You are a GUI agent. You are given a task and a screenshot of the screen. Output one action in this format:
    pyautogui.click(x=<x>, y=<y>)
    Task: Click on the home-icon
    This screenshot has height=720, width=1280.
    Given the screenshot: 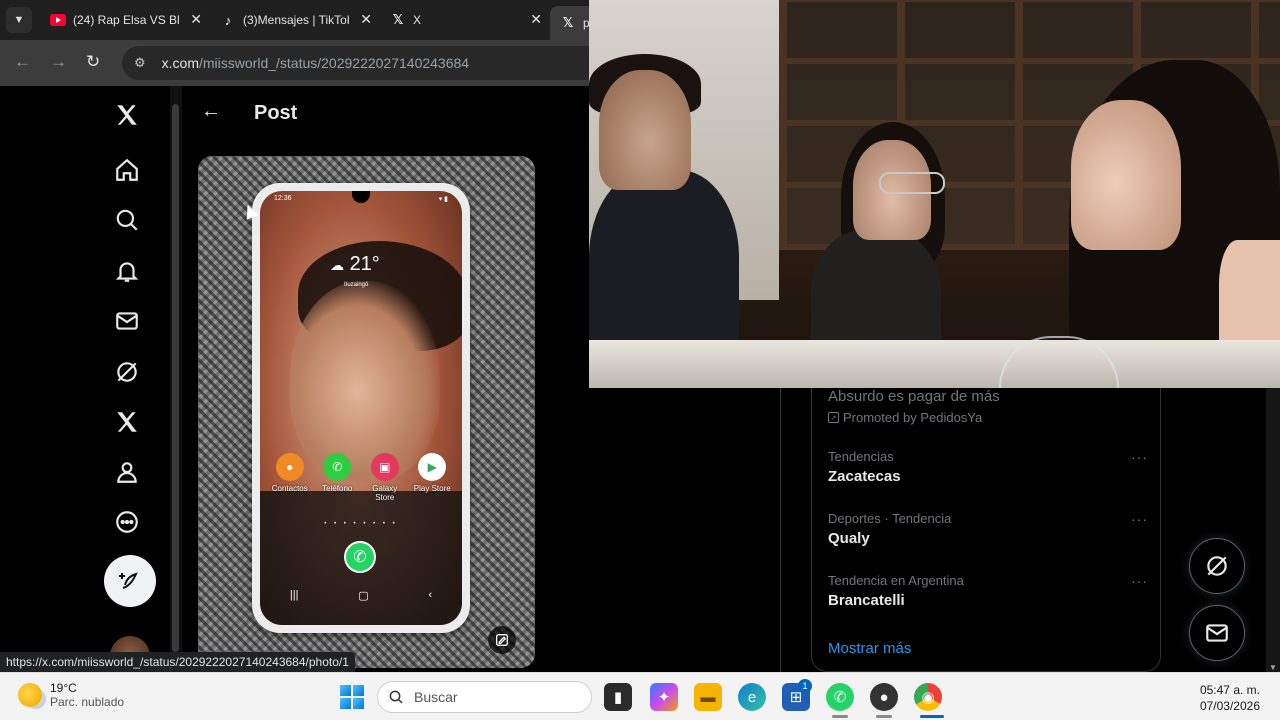 What is the action you would take?
    pyautogui.click(x=127, y=170)
    